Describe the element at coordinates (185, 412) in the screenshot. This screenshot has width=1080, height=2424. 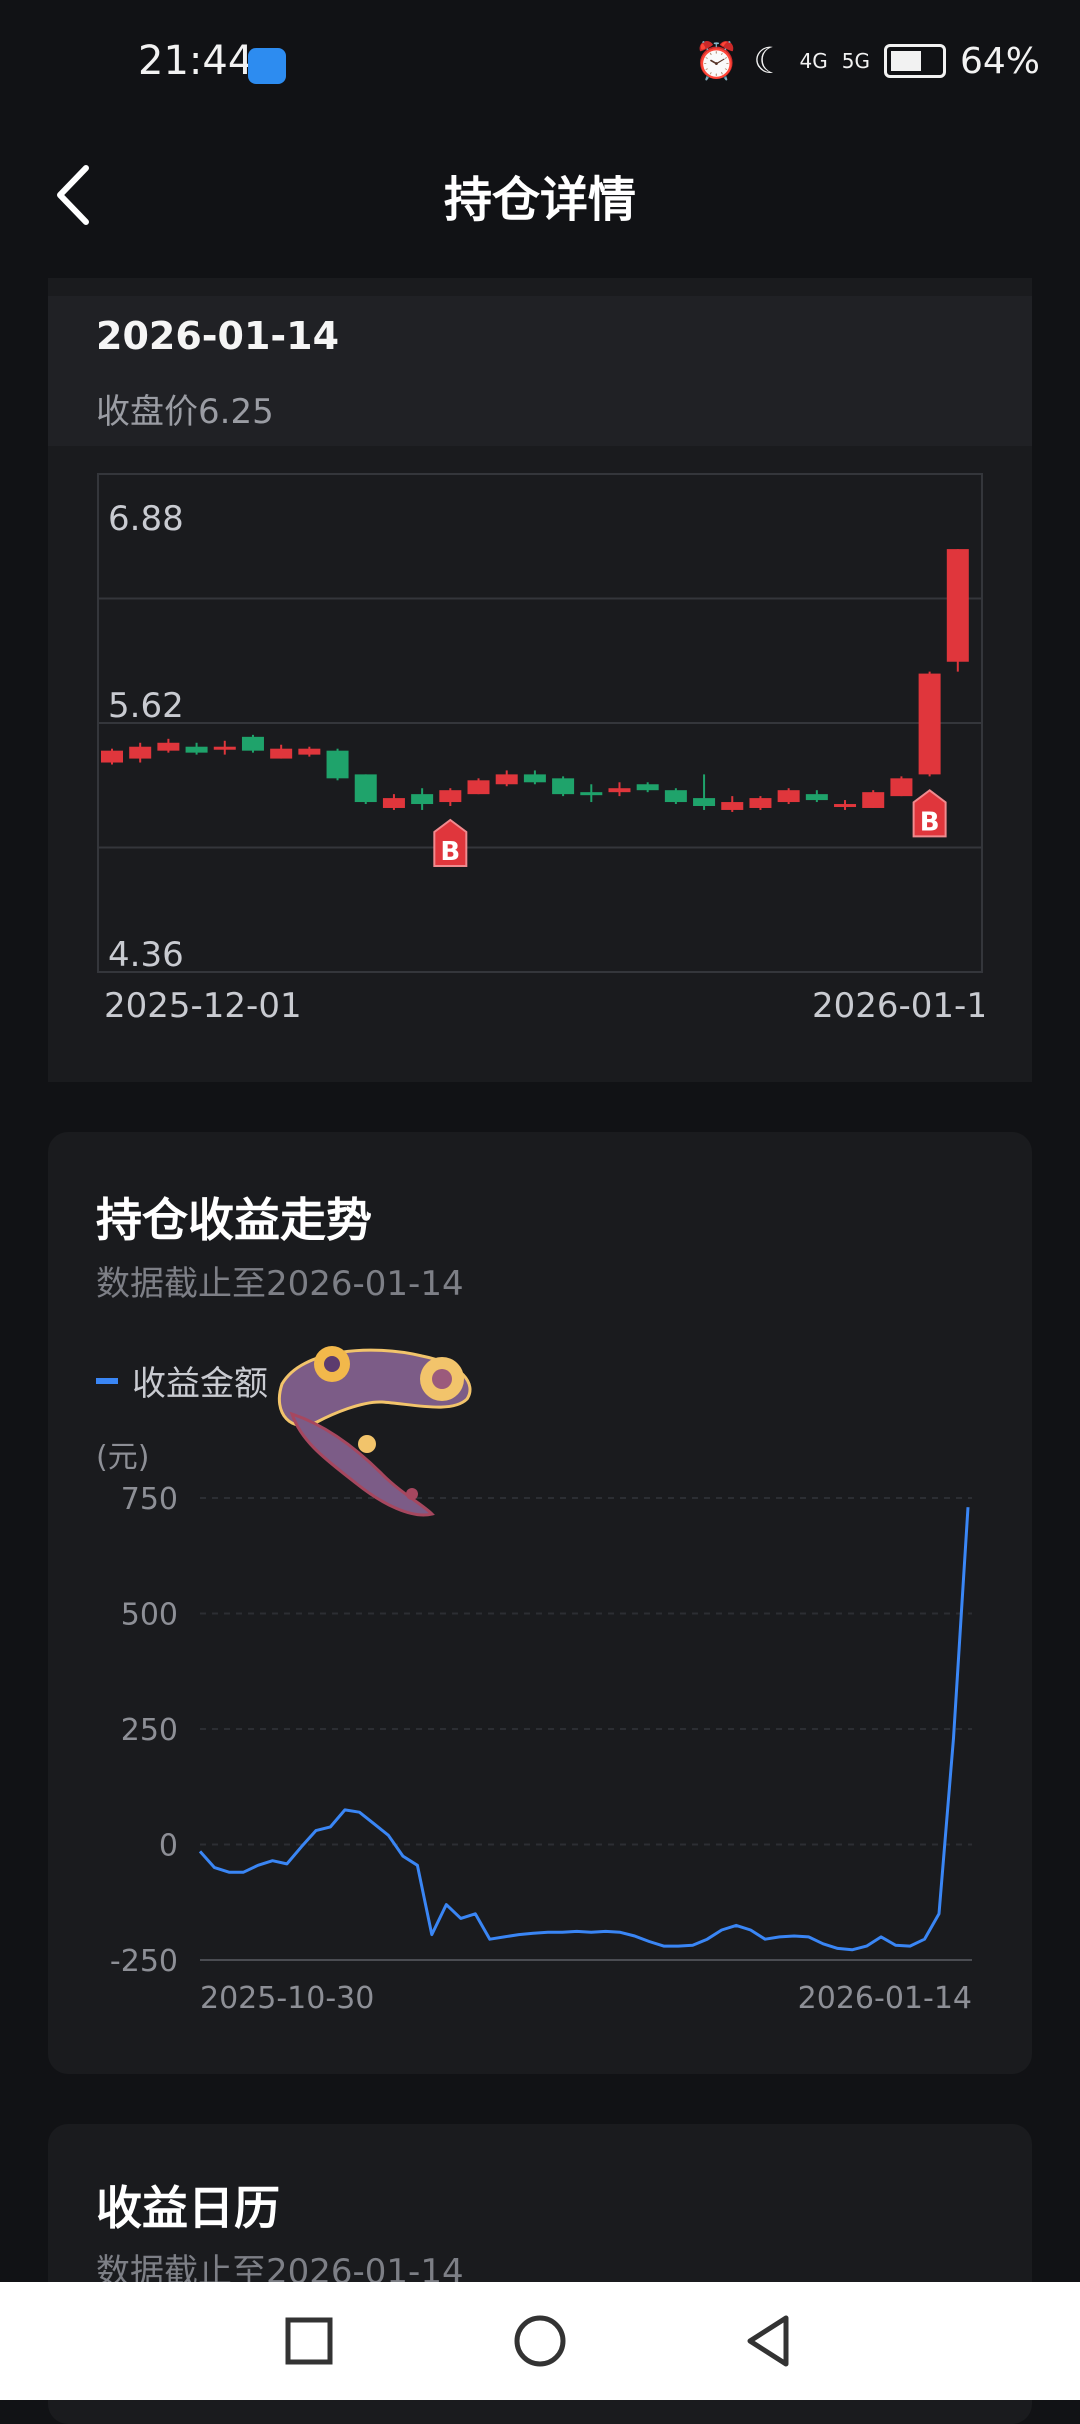
I see `close-price-label: 收盘价6.25` at that location.